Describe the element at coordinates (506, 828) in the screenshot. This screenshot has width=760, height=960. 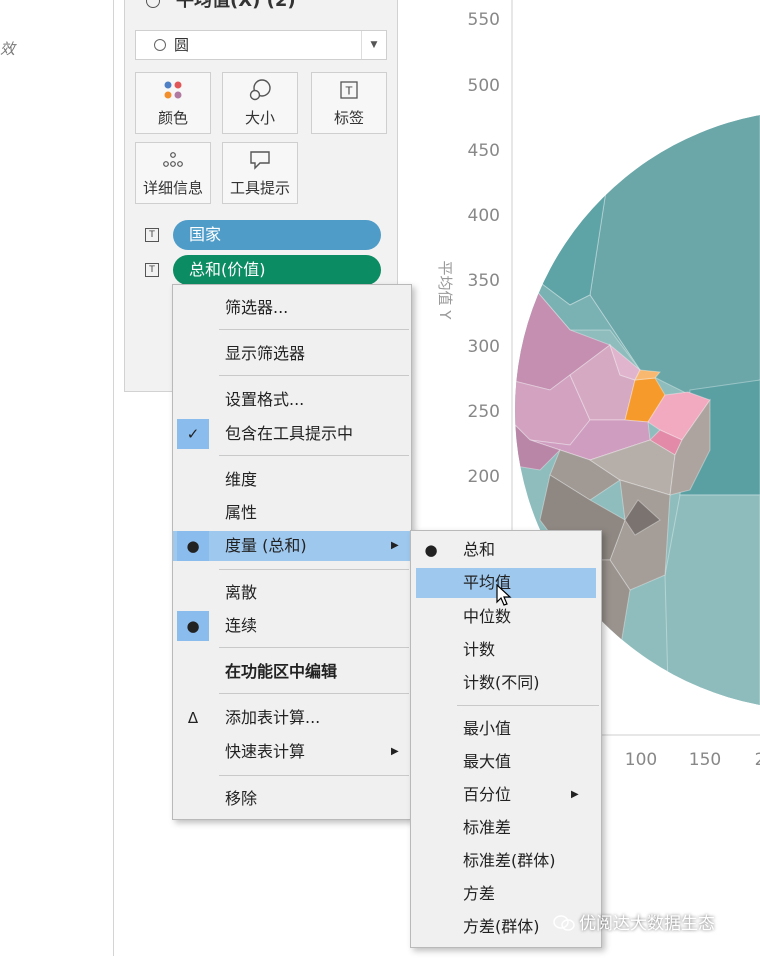
I see `submenu-item-stdev: 标准差` at that location.